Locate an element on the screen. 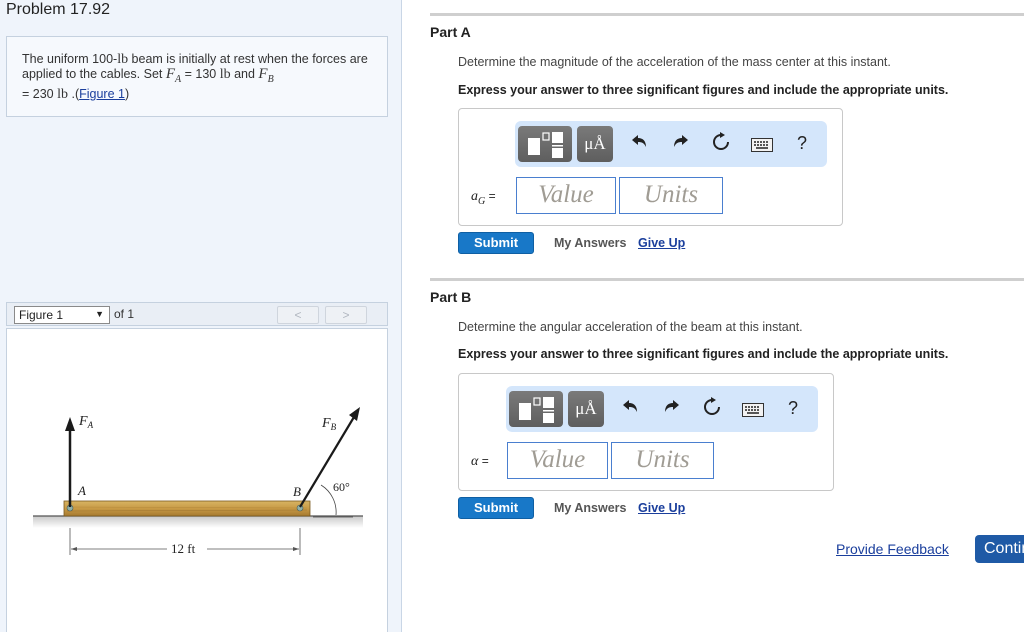 Image resolution: width=1024 pixels, height=638 pixels. part-a-divider is located at coordinates (727, 14).